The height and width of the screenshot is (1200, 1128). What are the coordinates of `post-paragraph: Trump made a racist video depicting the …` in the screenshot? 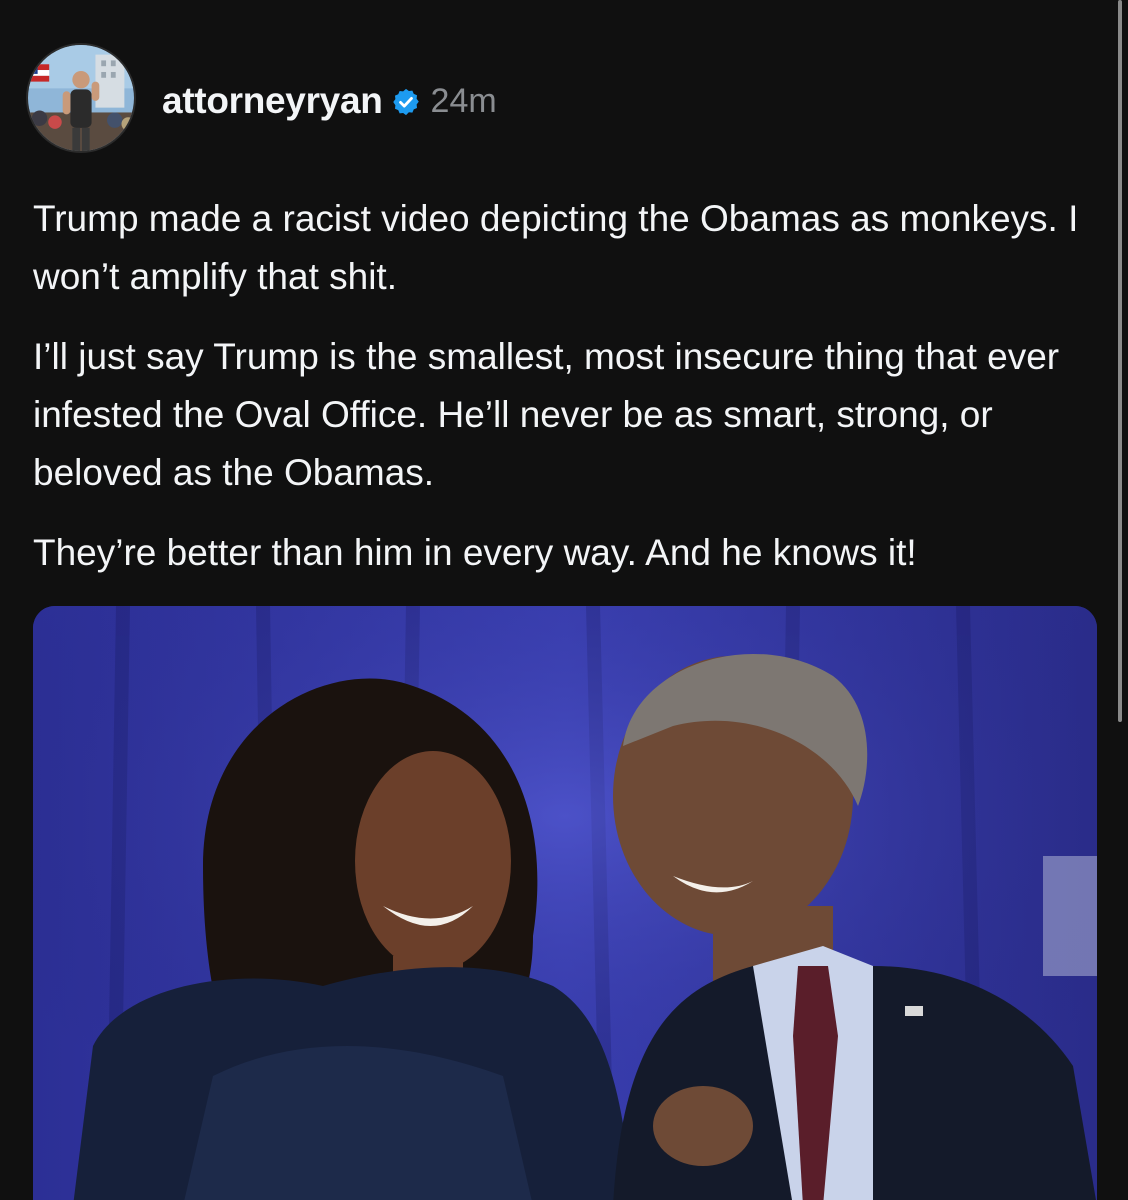 It's located at (556, 247).